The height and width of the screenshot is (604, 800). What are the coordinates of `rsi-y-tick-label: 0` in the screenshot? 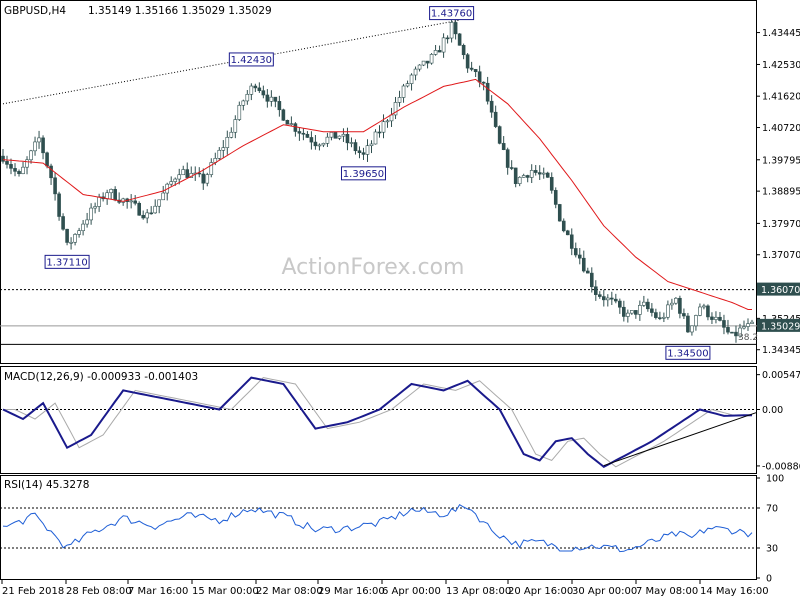 It's located at (769, 579).